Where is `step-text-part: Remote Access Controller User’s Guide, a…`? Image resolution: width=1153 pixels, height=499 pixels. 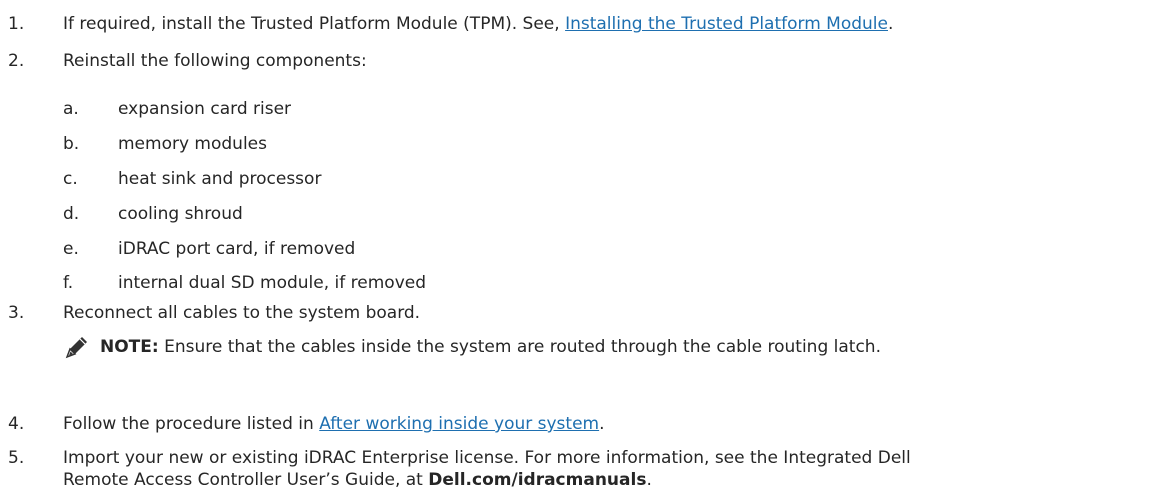 step-text-part: Remote Access Controller User’s Guide, a… is located at coordinates (246, 480).